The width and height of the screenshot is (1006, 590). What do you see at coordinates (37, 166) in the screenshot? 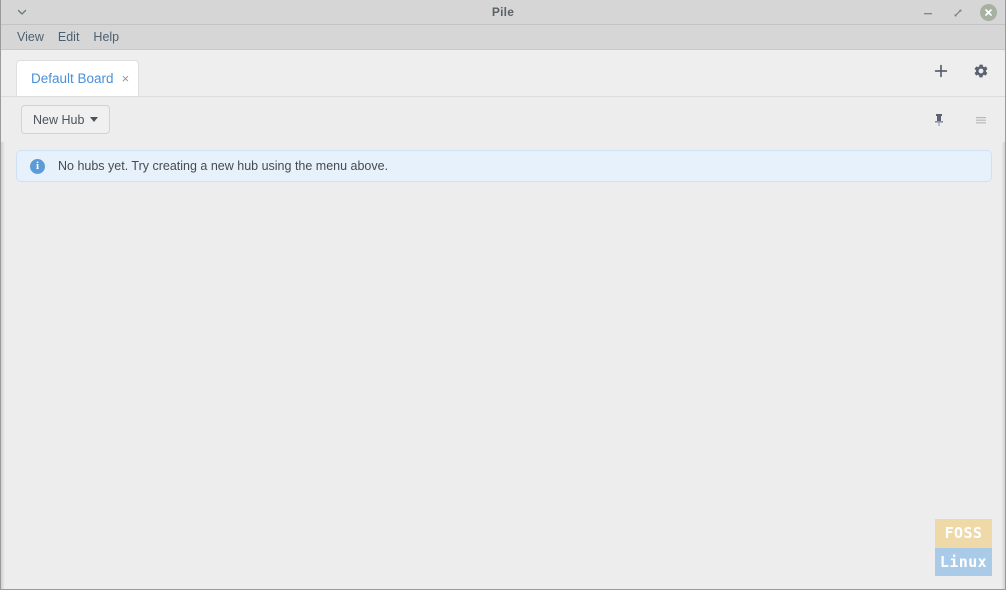
I see `info-icon: i` at bounding box center [37, 166].